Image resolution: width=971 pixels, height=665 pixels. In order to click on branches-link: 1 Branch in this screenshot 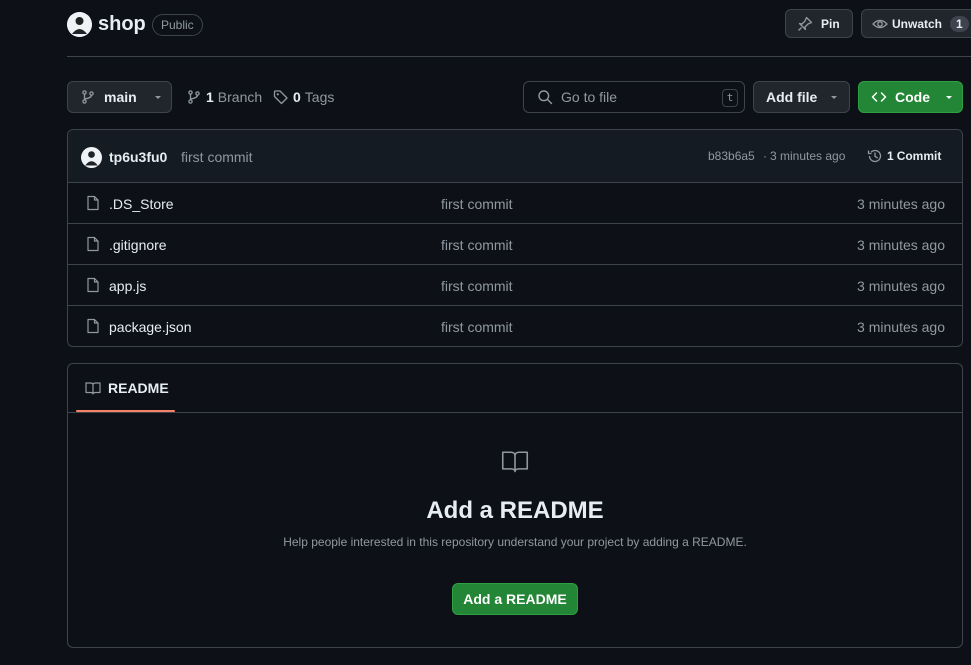, I will do `click(224, 97)`.